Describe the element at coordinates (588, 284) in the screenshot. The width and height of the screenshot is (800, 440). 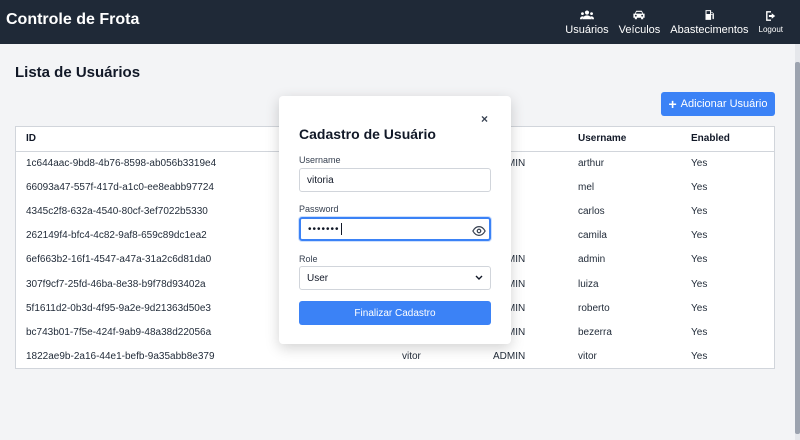
I see `cell-username: luiza` at that location.